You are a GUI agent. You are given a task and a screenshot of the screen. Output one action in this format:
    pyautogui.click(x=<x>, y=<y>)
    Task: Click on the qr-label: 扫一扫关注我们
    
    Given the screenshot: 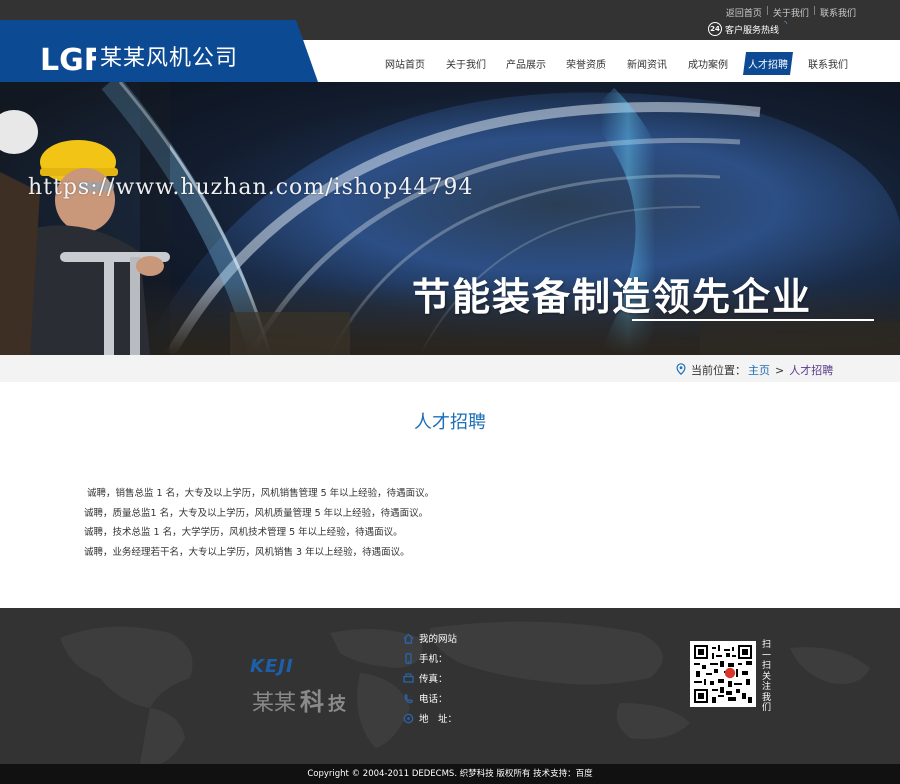 What is the action you would take?
    pyautogui.click(x=767, y=676)
    